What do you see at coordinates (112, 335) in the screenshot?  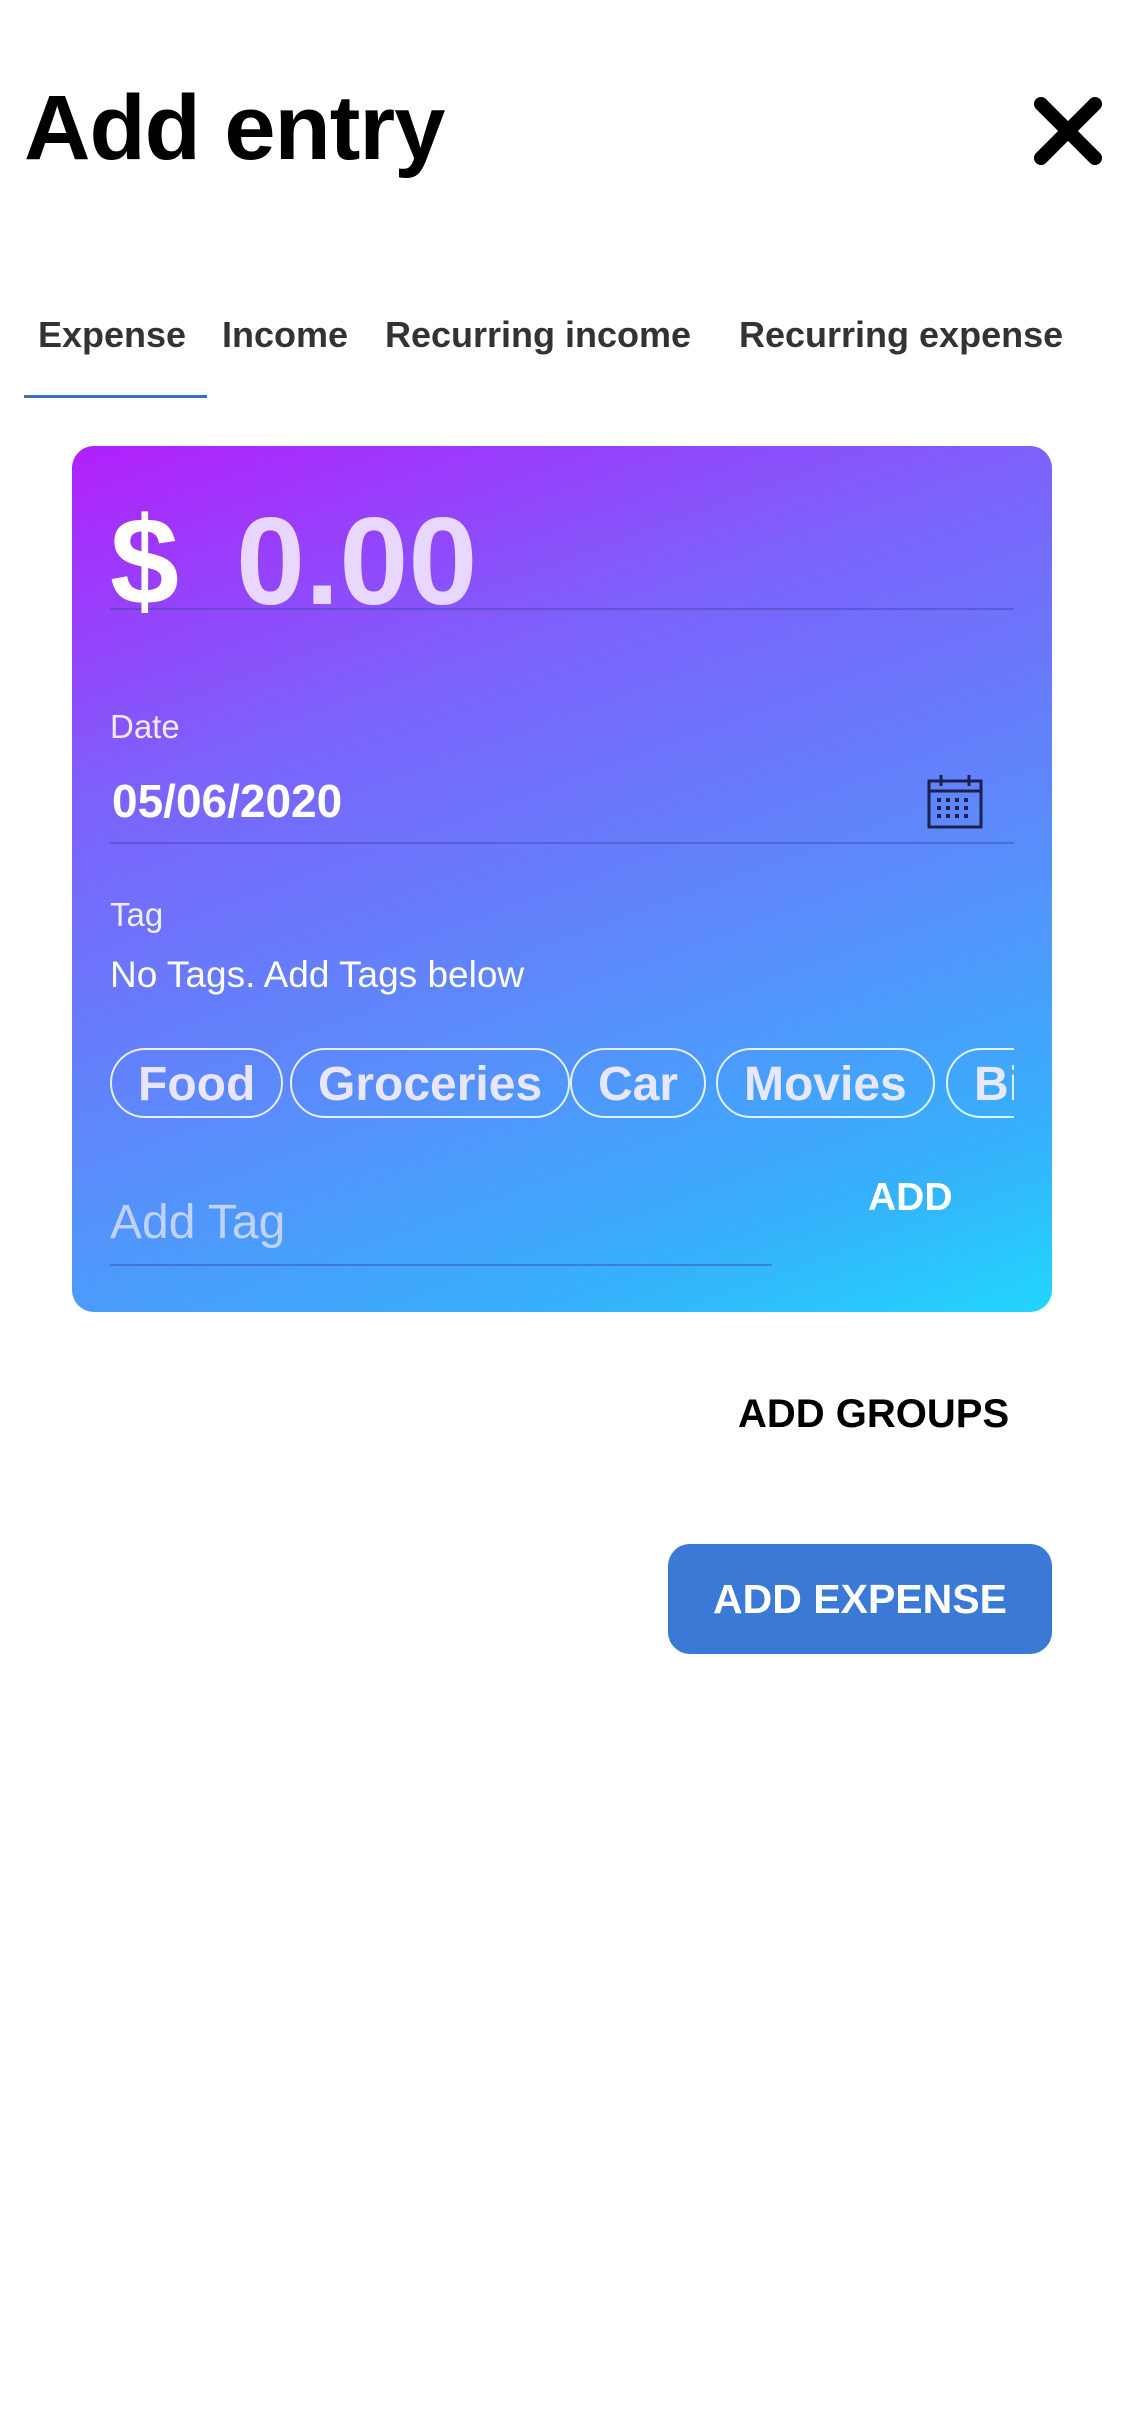 I see `tab-expense: Expense` at bounding box center [112, 335].